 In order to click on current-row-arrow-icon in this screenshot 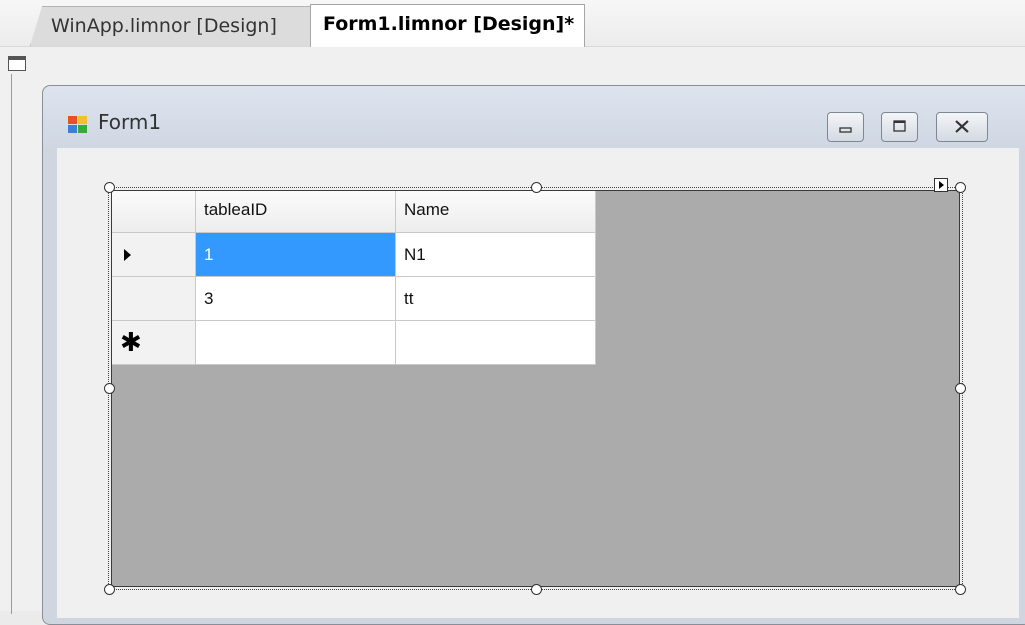, I will do `click(127, 255)`.